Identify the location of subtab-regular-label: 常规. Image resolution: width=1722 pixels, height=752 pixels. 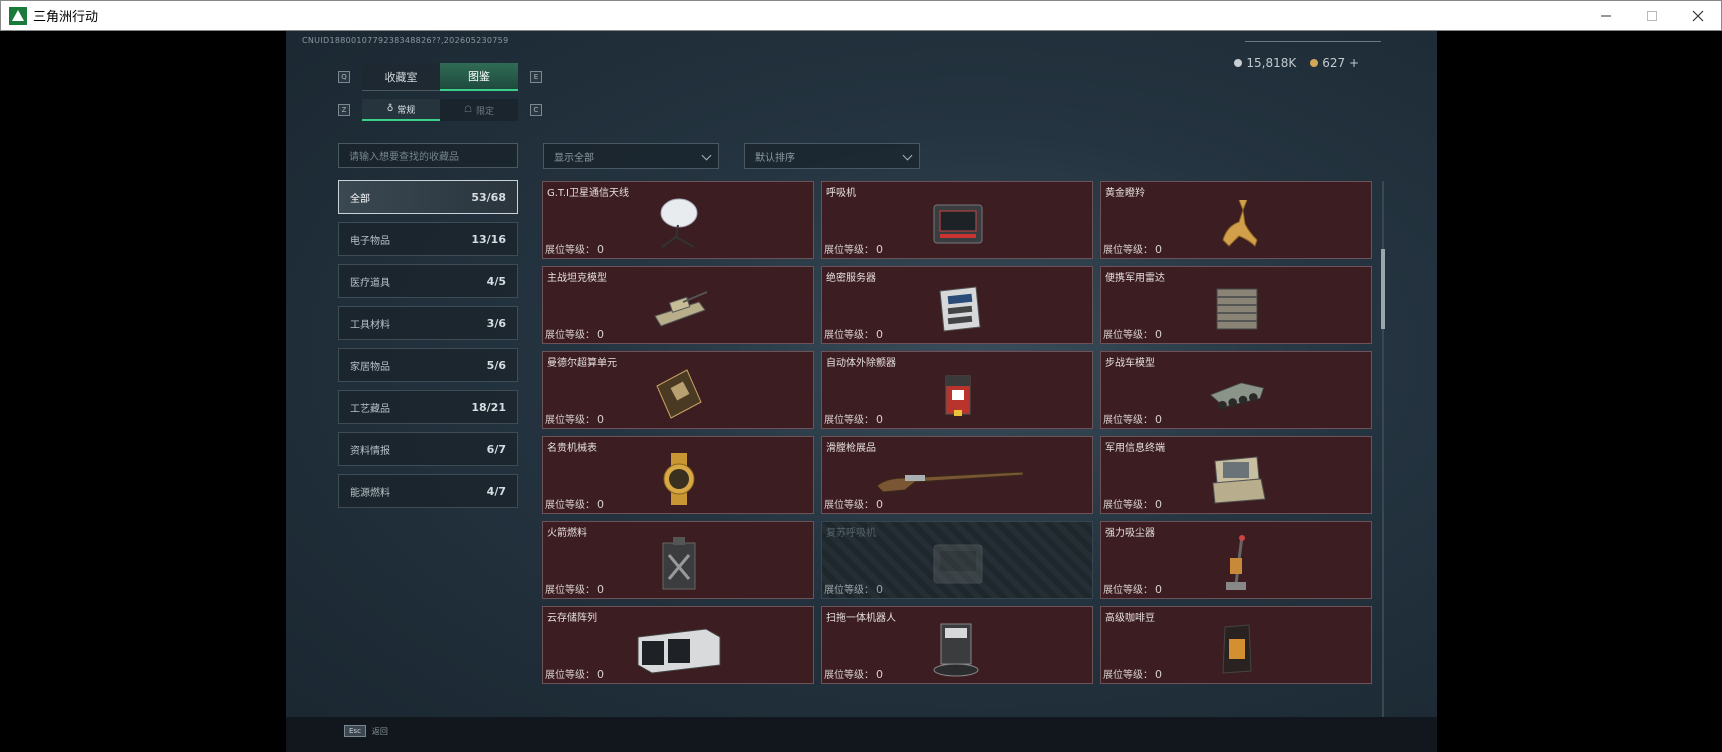
(406, 110).